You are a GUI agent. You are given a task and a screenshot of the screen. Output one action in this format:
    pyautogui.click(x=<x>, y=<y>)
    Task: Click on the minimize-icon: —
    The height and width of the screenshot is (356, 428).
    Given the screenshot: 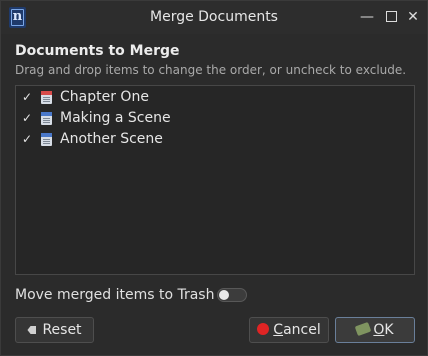 What is the action you would take?
    pyautogui.click(x=367, y=17)
    